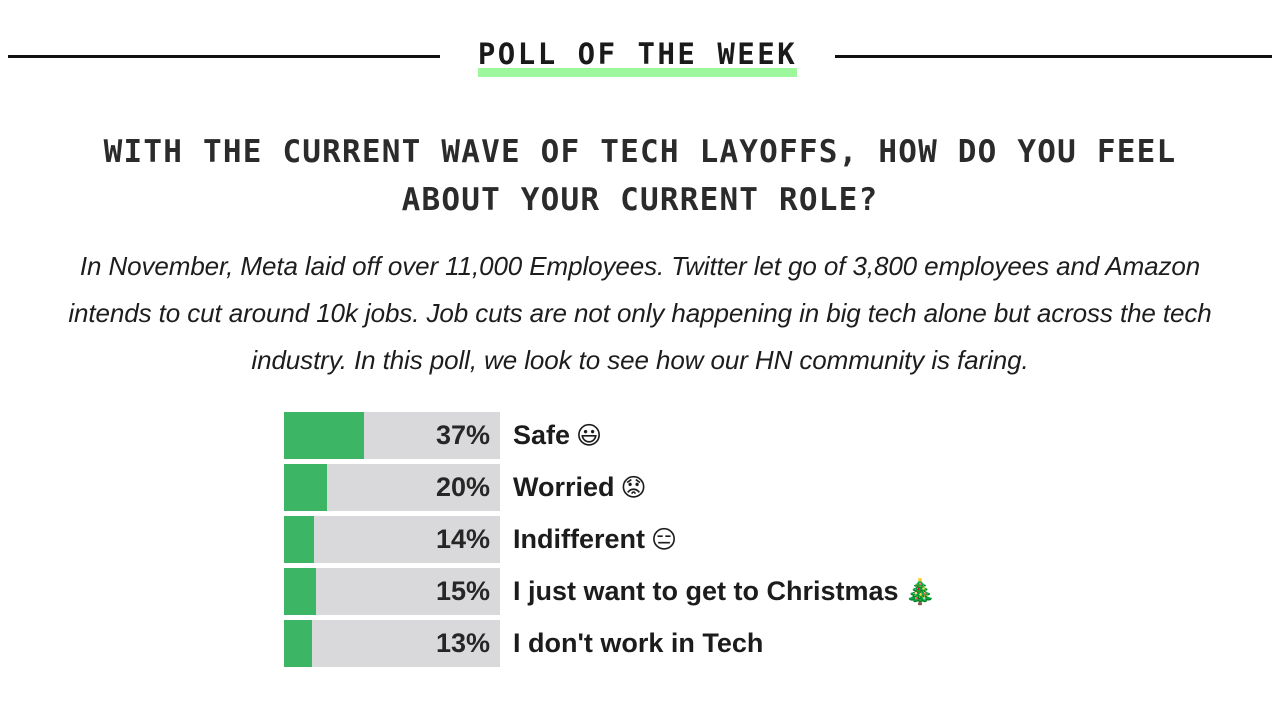  I want to click on poll-option-label: Worried 😟, so click(580, 487).